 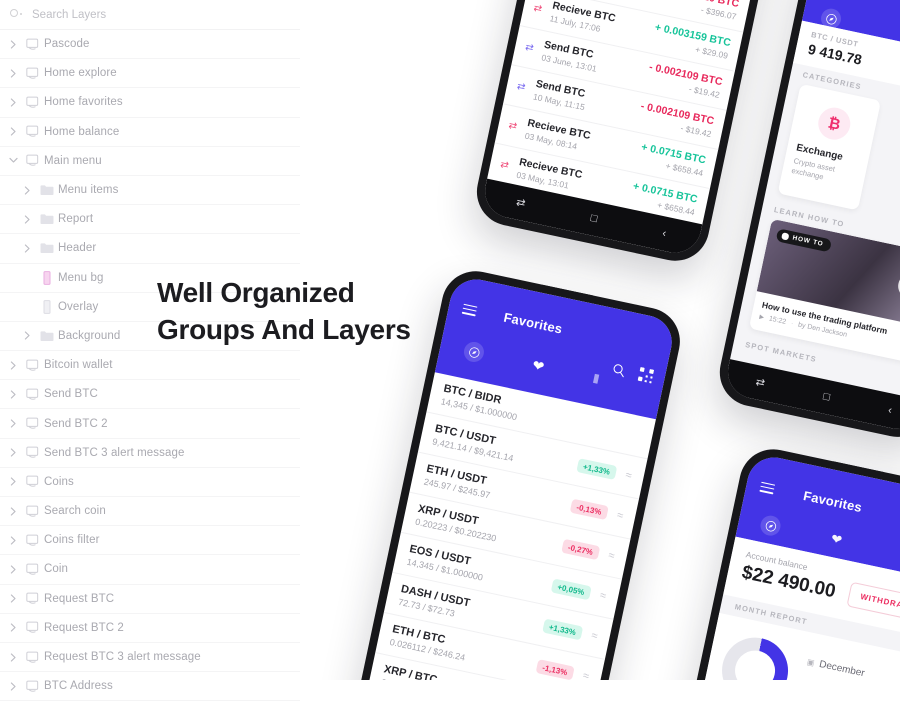 What do you see at coordinates (150, 132) in the screenshot?
I see `layer-row-home-balance: Home balance` at bounding box center [150, 132].